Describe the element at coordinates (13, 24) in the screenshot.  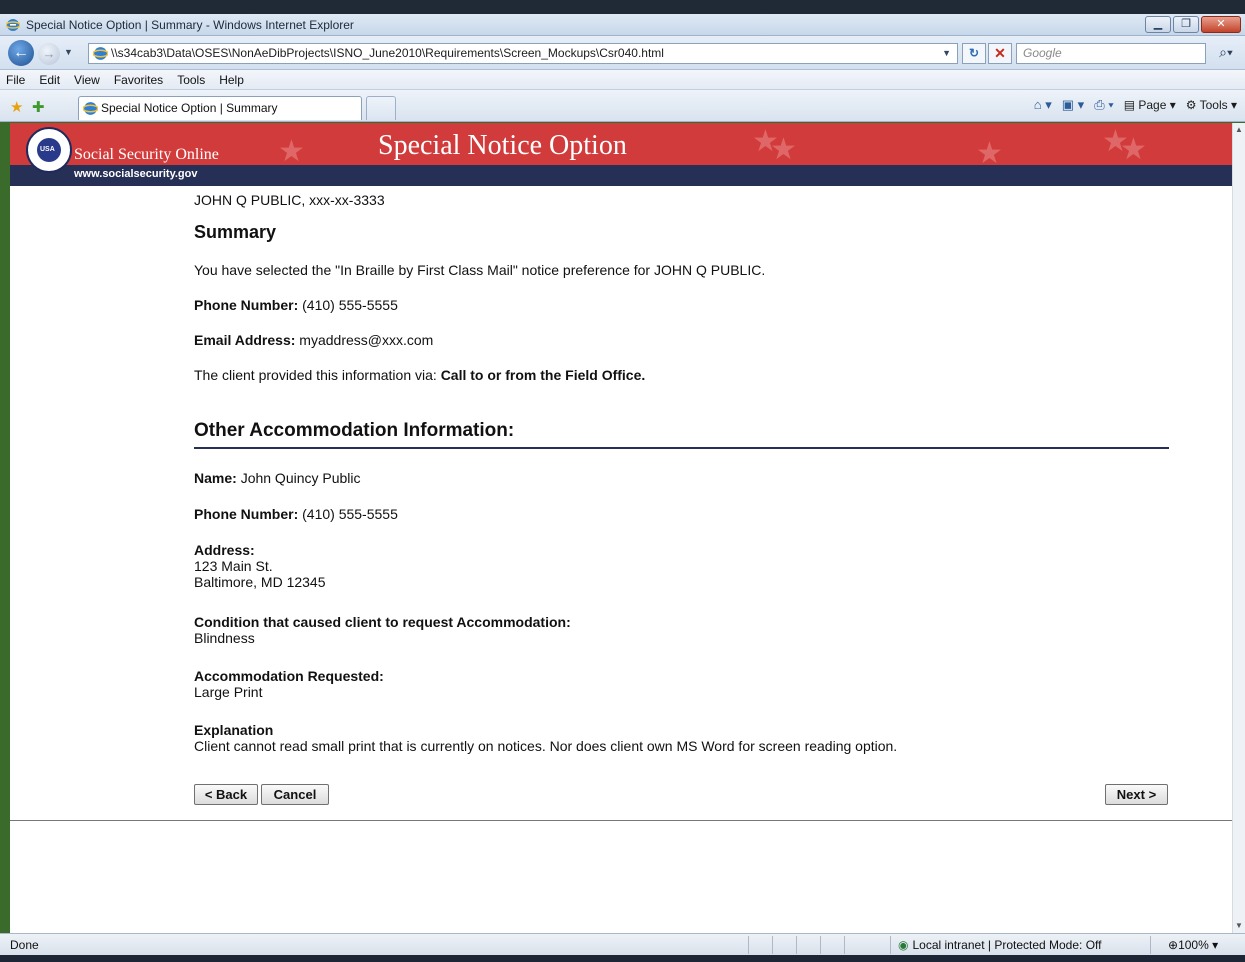
I see `ie-logo-icon` at that location.